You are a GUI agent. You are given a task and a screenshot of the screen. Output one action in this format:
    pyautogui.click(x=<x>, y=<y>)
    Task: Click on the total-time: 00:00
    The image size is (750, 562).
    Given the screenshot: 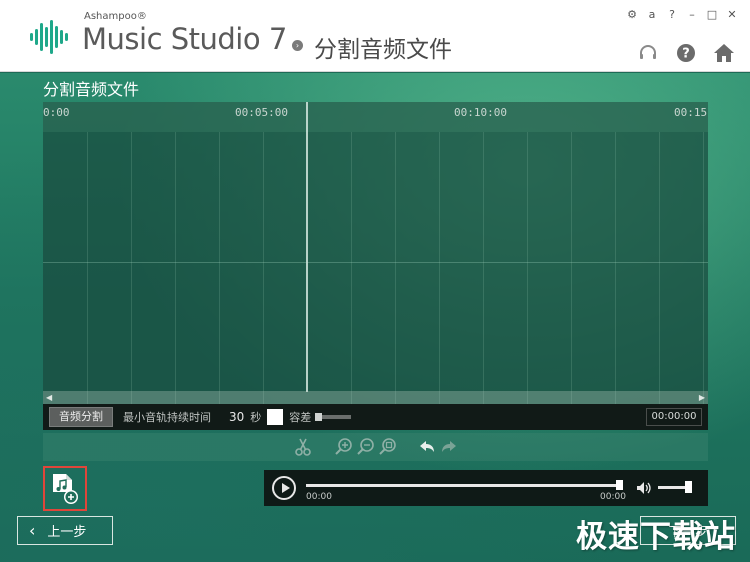 What is the action you would take?
    pyautogui.click(x=613, y=497)
    